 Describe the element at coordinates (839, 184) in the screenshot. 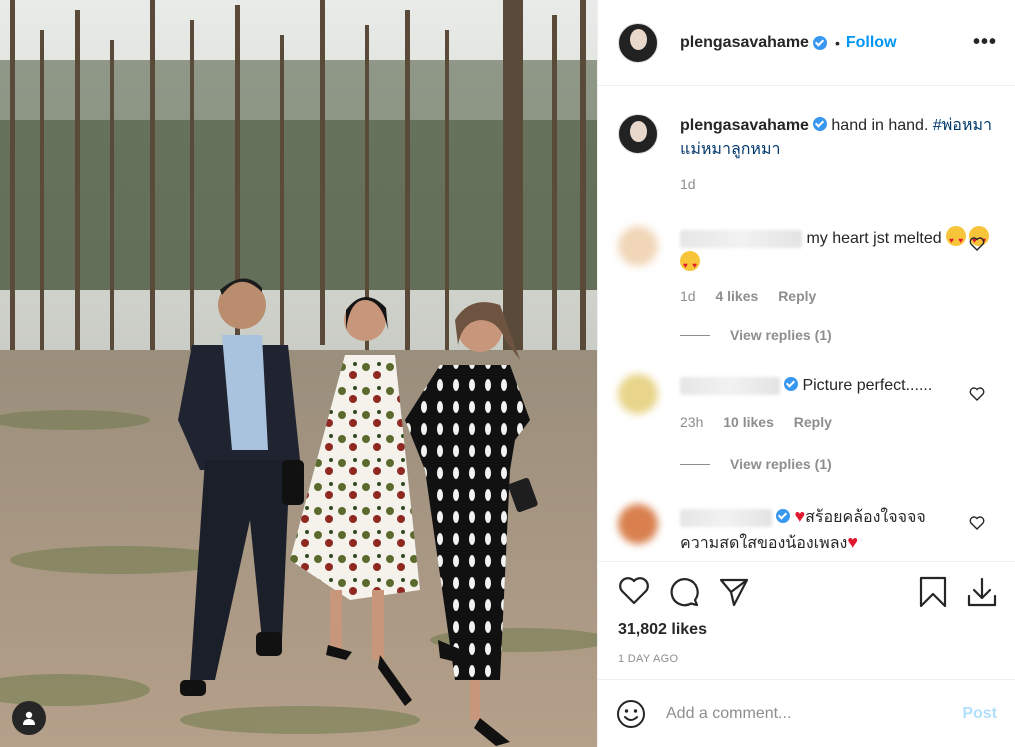

I see `caption-time: 1d` at that location.